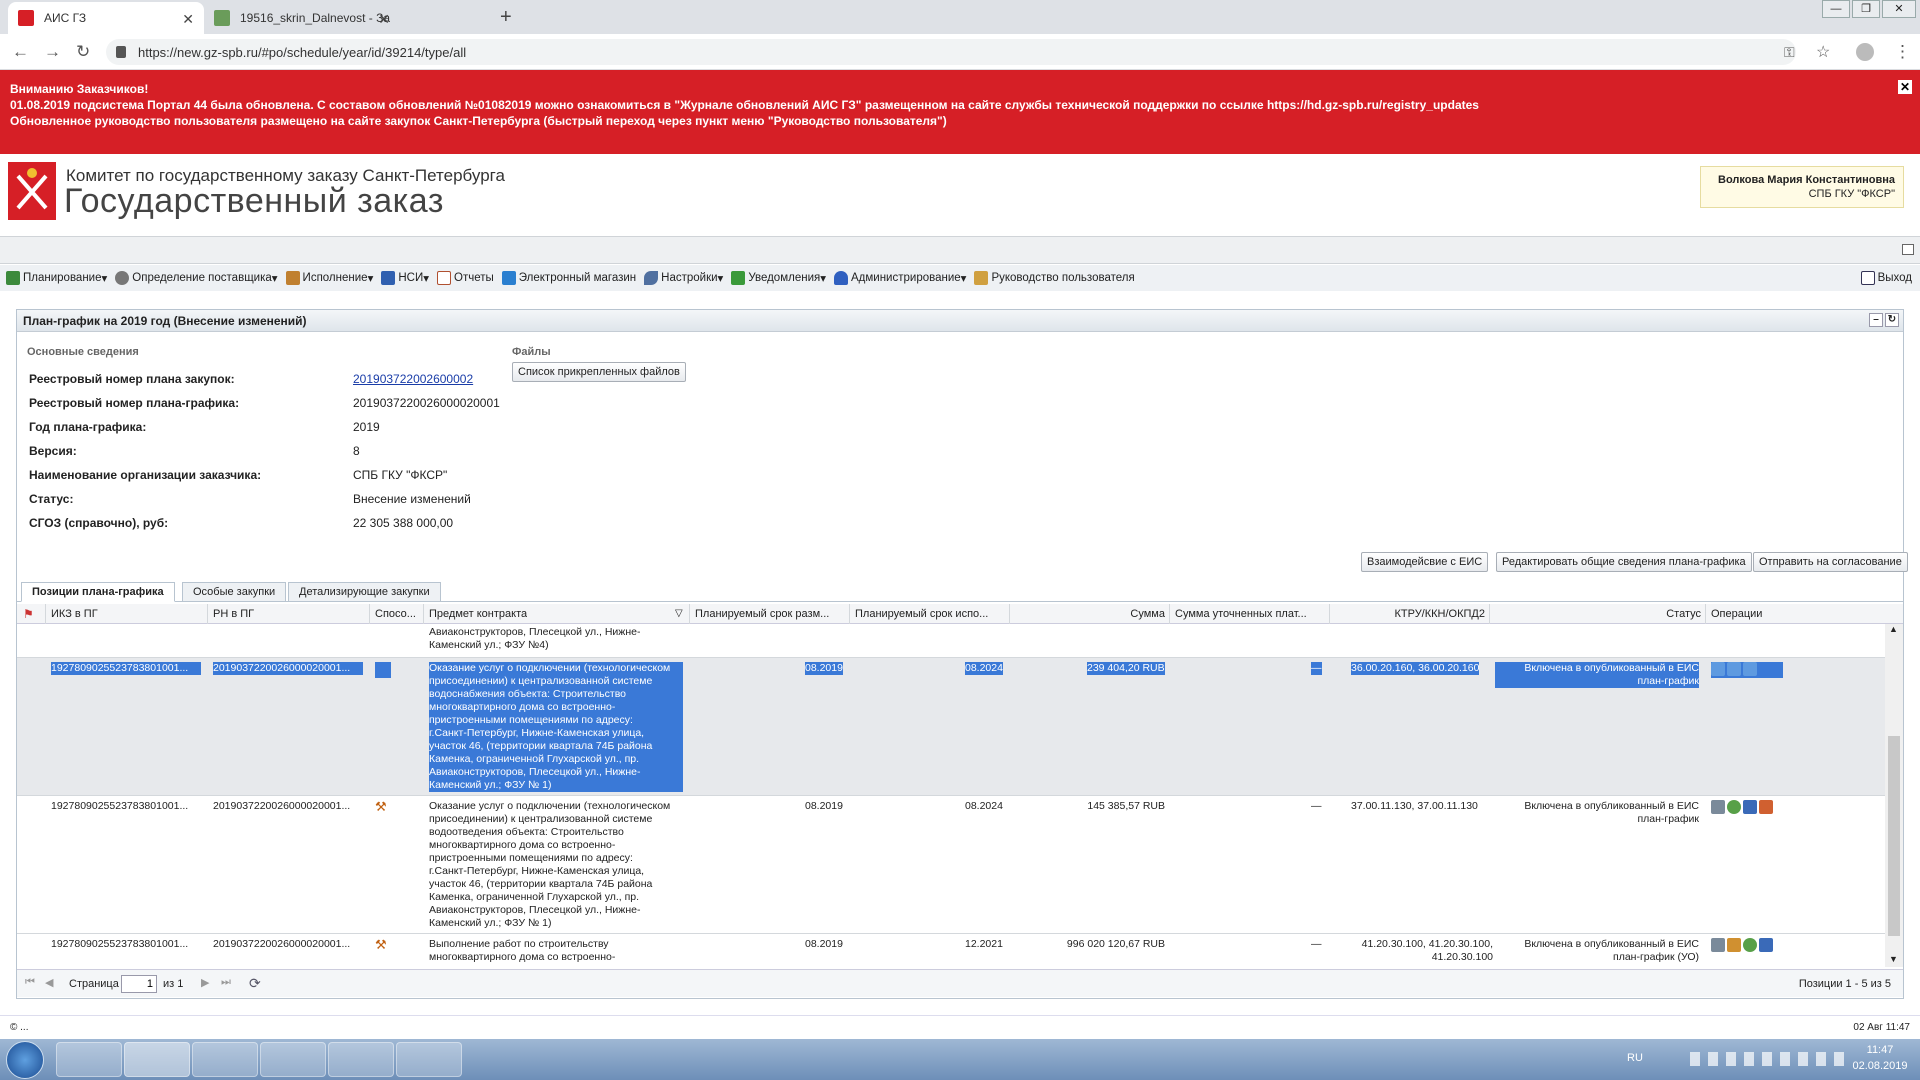 The height and width of the screenshot is (1080, 1920). Describe the element at coordinates (429, 1059) in the screenshot. I see `taskbar-paint-icon` at that location.